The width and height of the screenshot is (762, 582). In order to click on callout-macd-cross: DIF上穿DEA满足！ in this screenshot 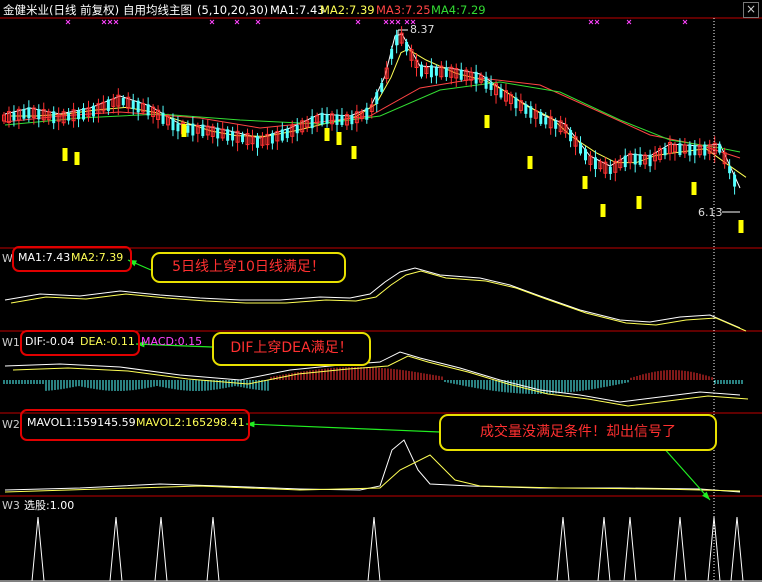, I will do `click(291, 349)`.